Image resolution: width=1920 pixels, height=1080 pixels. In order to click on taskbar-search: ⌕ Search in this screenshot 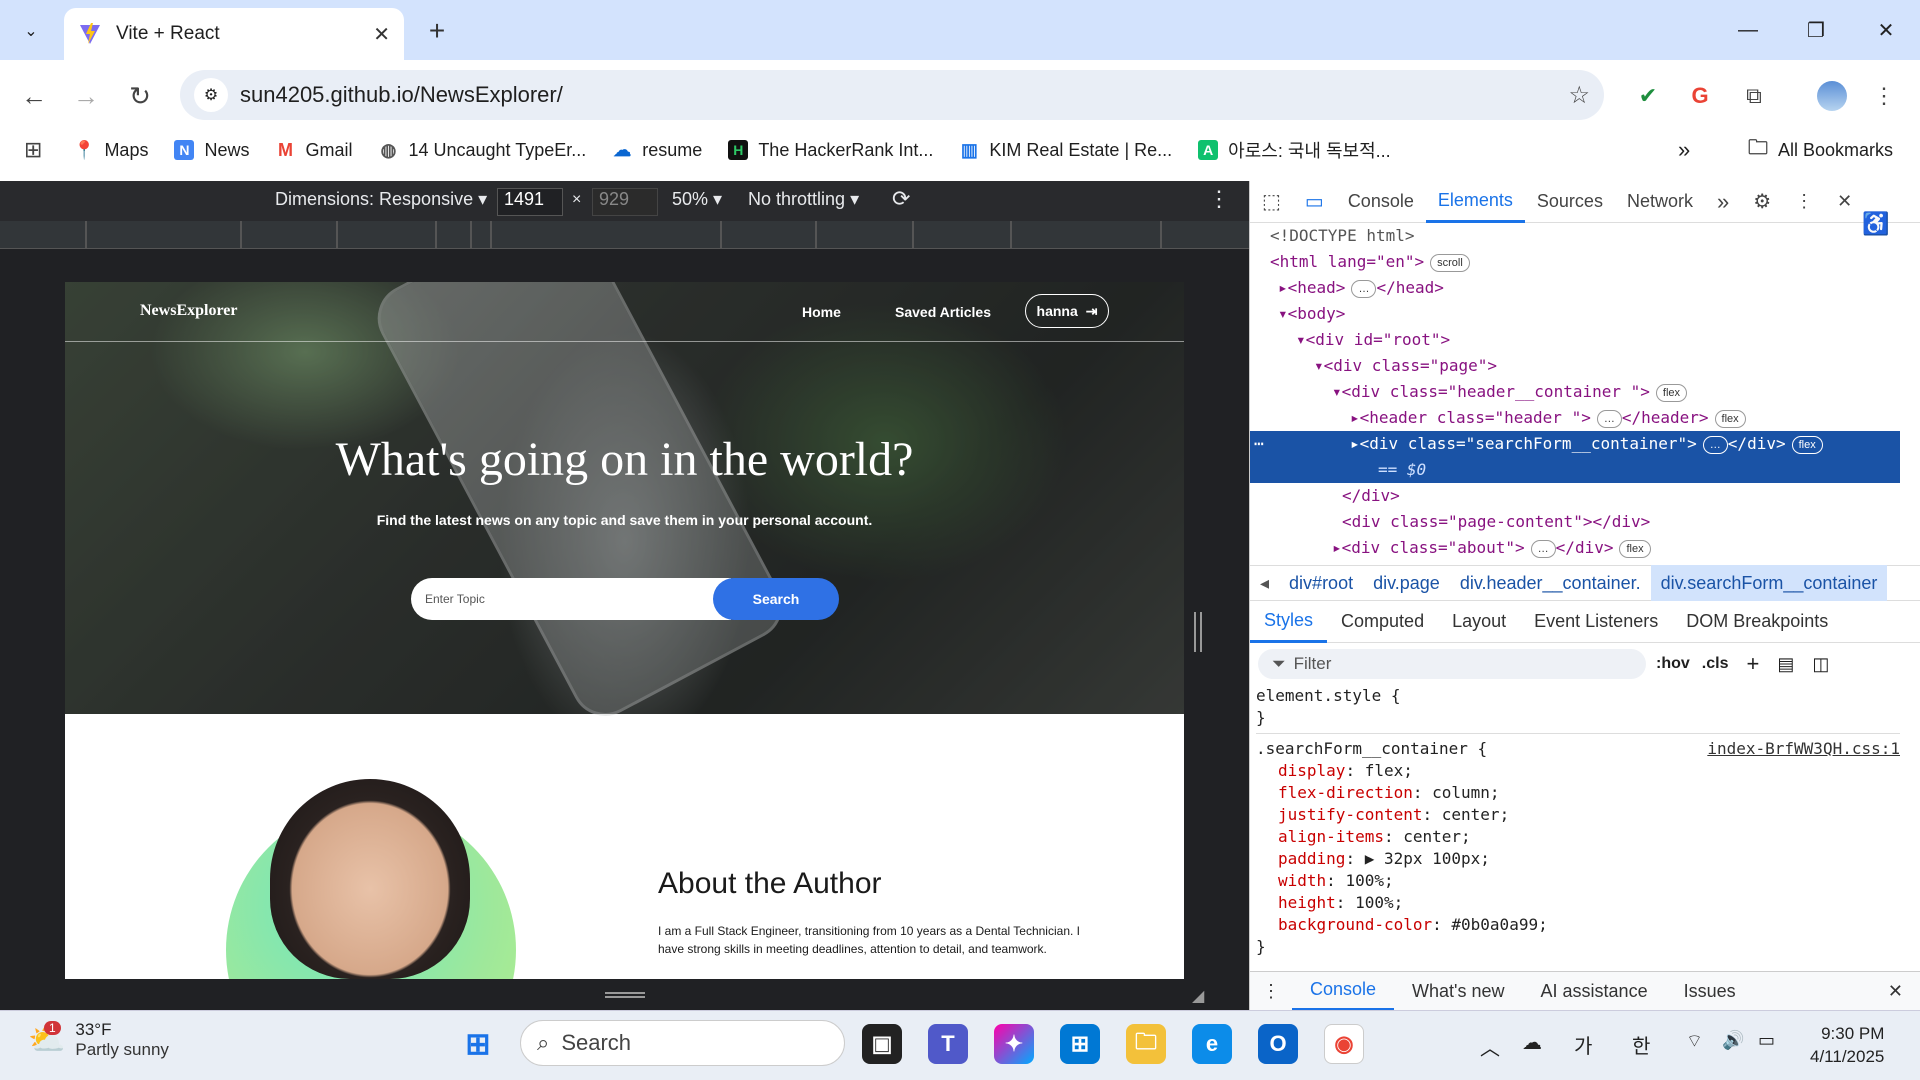, I will do `click(682, 1043)`.